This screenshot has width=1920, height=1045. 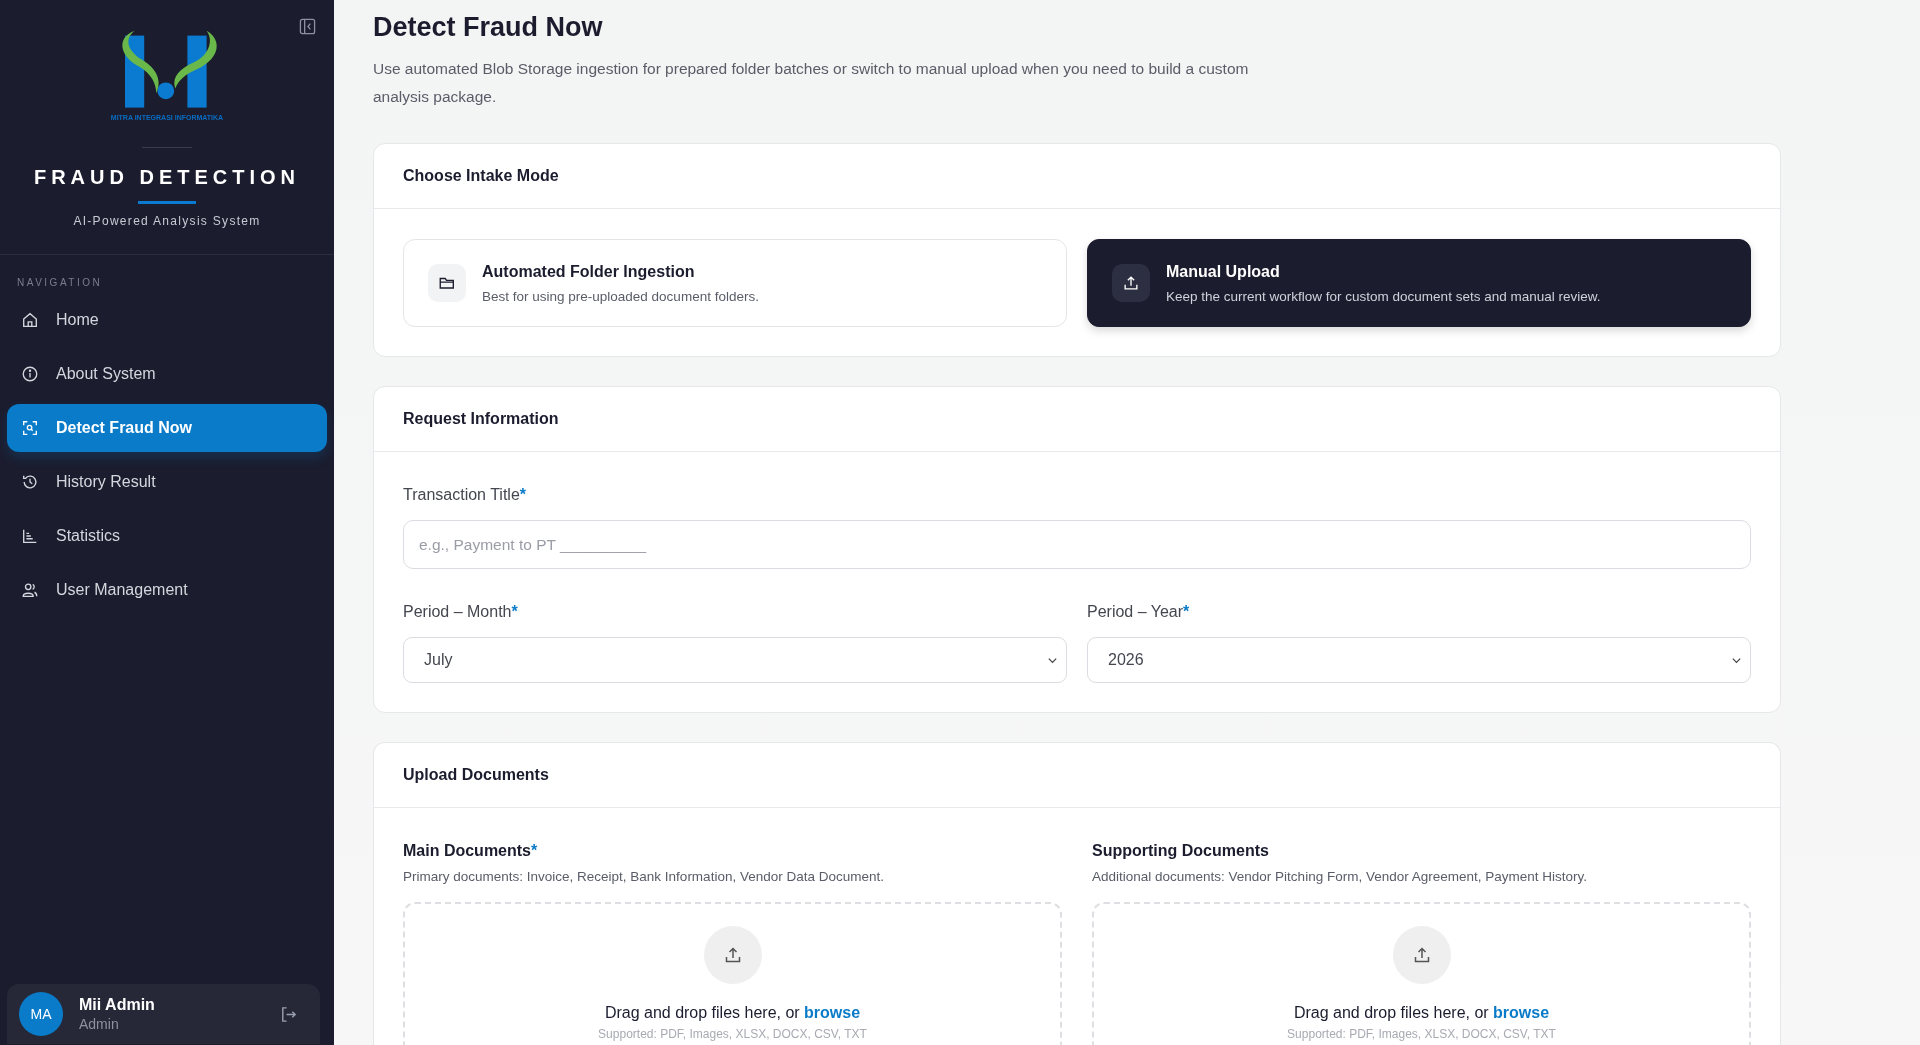 What do you see at coordinates (60, 283) in the screenshot?
I see `nav-heading: NAVIGATION` at bounding box center [60, 283].